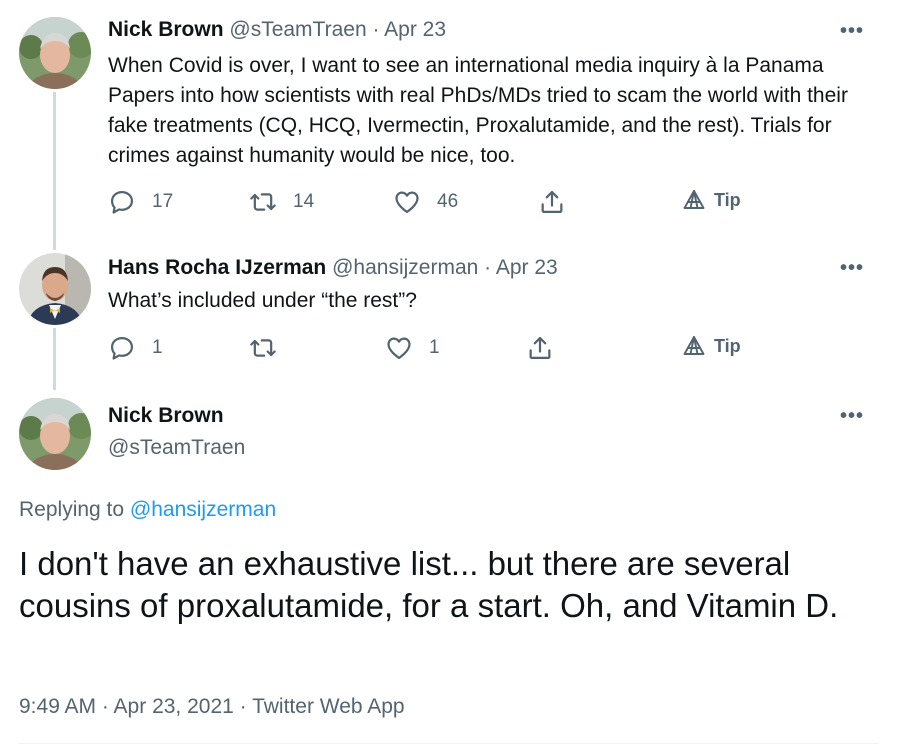 The width and height of the screenshot is (898, 749). Describe the element at coordinates (212, 707) in the screenshot. I see `tweet-timestamp: 9:49 AM · Apr 23, 2021 · Twitter Web App` at that location.